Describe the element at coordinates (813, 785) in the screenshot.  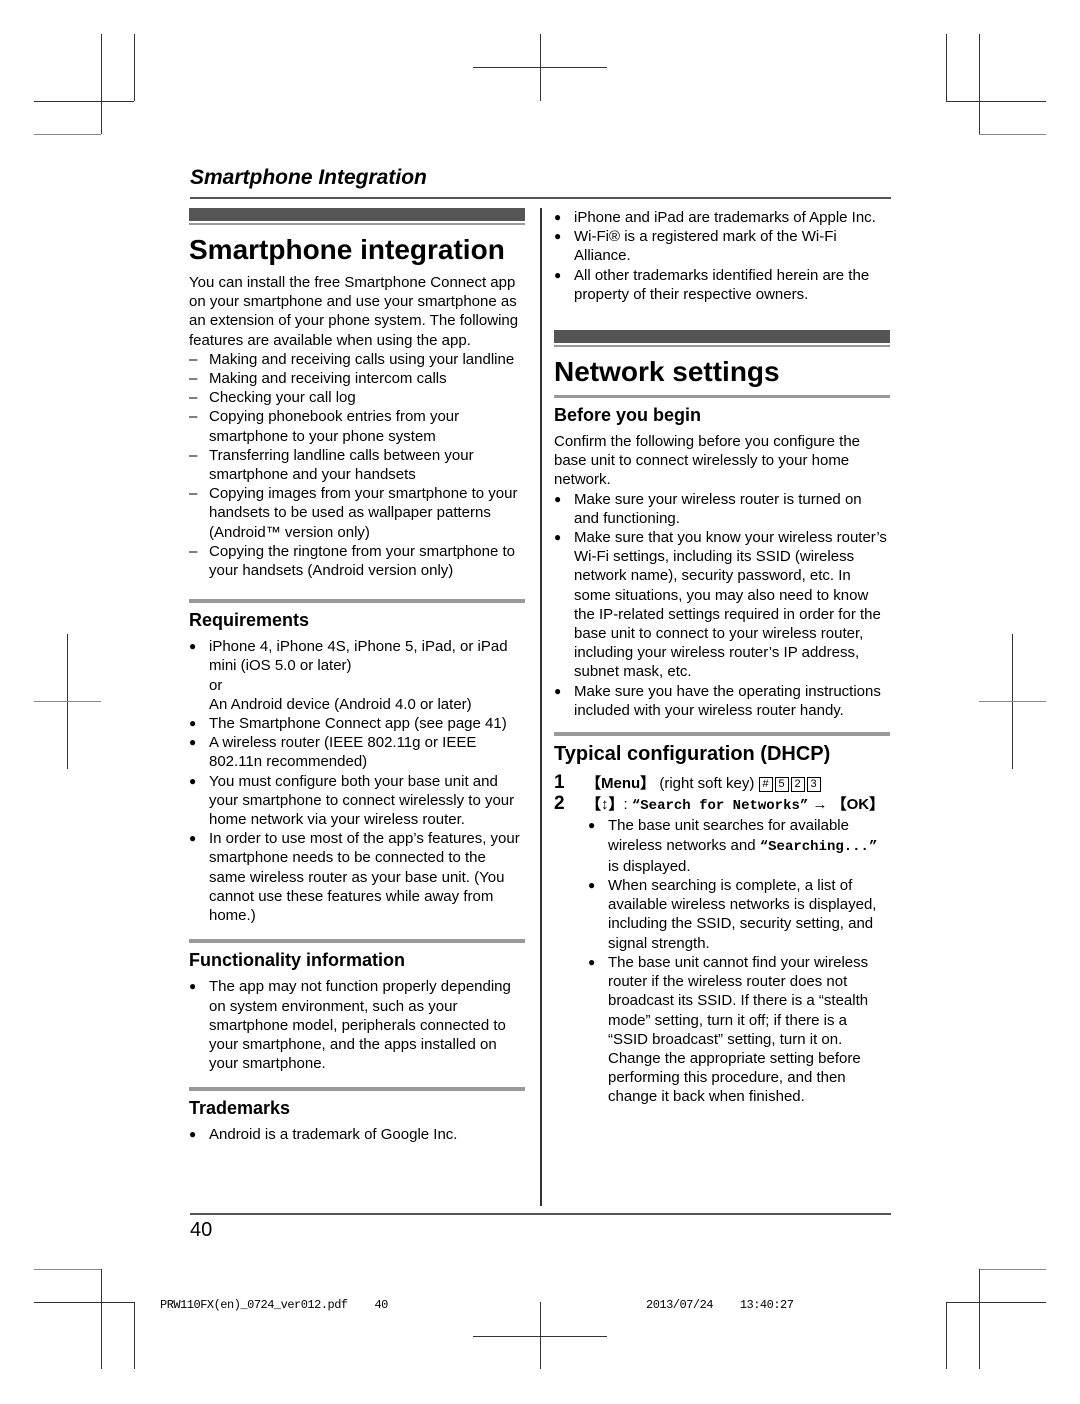
I see `key-3: 3` at that location.